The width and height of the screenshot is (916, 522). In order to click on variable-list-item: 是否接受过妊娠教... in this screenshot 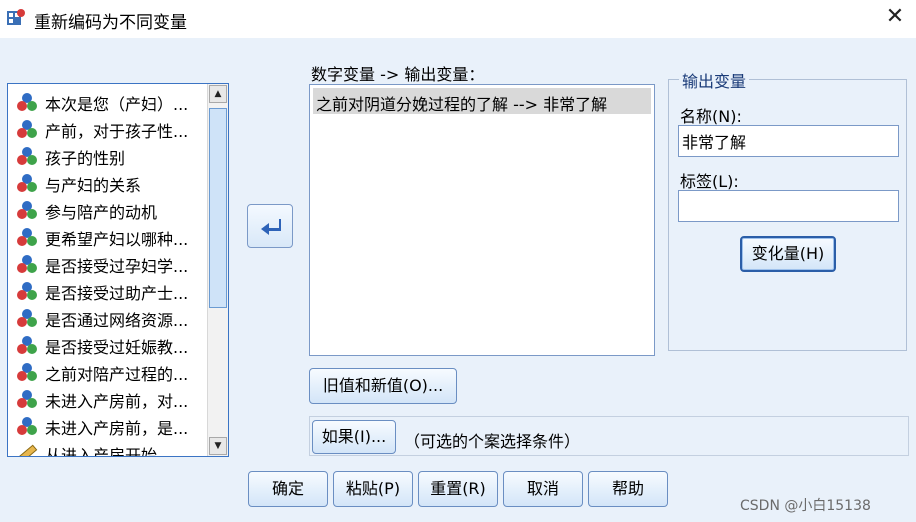, I will do `click(112, 344)`.